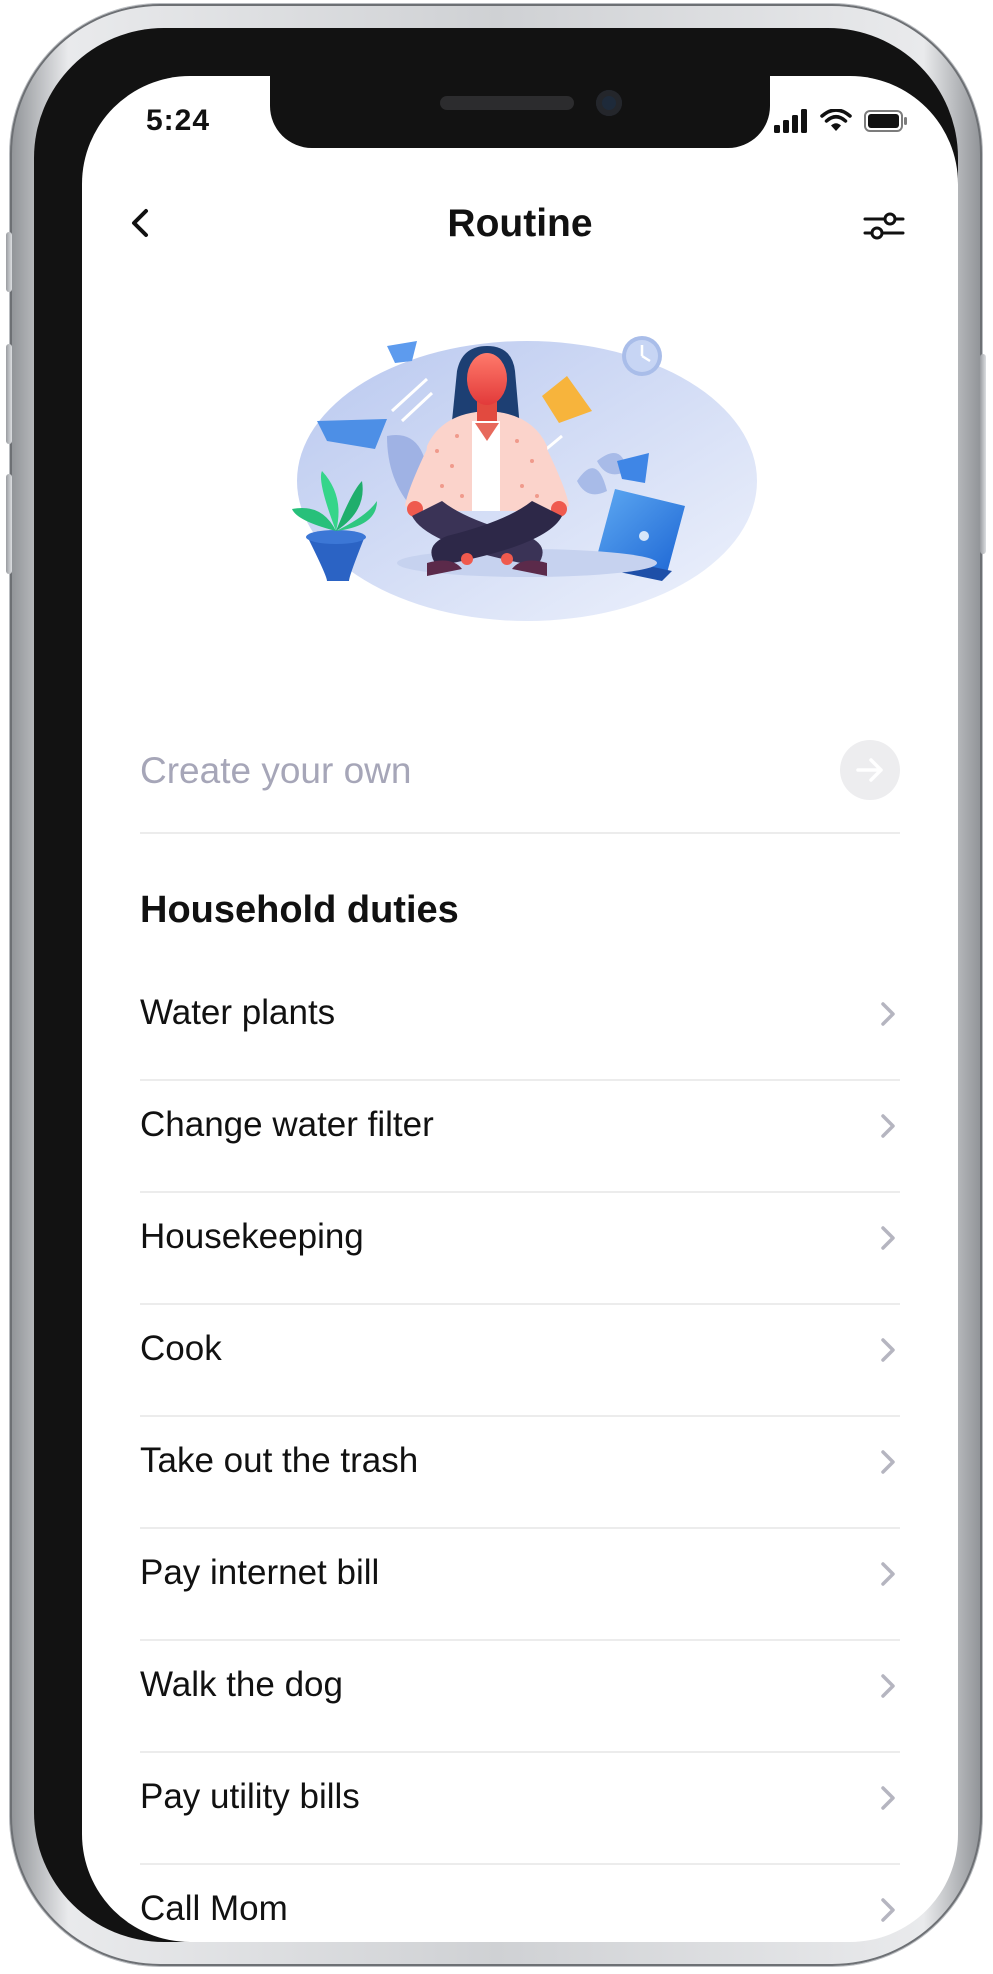  What do you see at coordinates (520, 223) in the screenshot?
I see `page-title: Routine` at bounding box center [520, 223].